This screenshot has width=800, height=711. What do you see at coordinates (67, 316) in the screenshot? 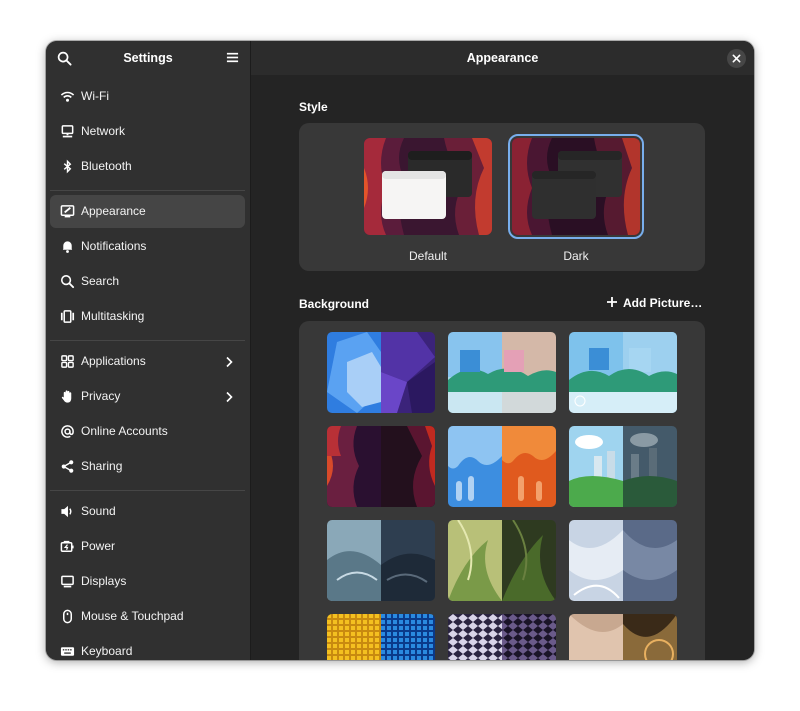
I see `multitasking-icon` at bounding box center [67, 316].